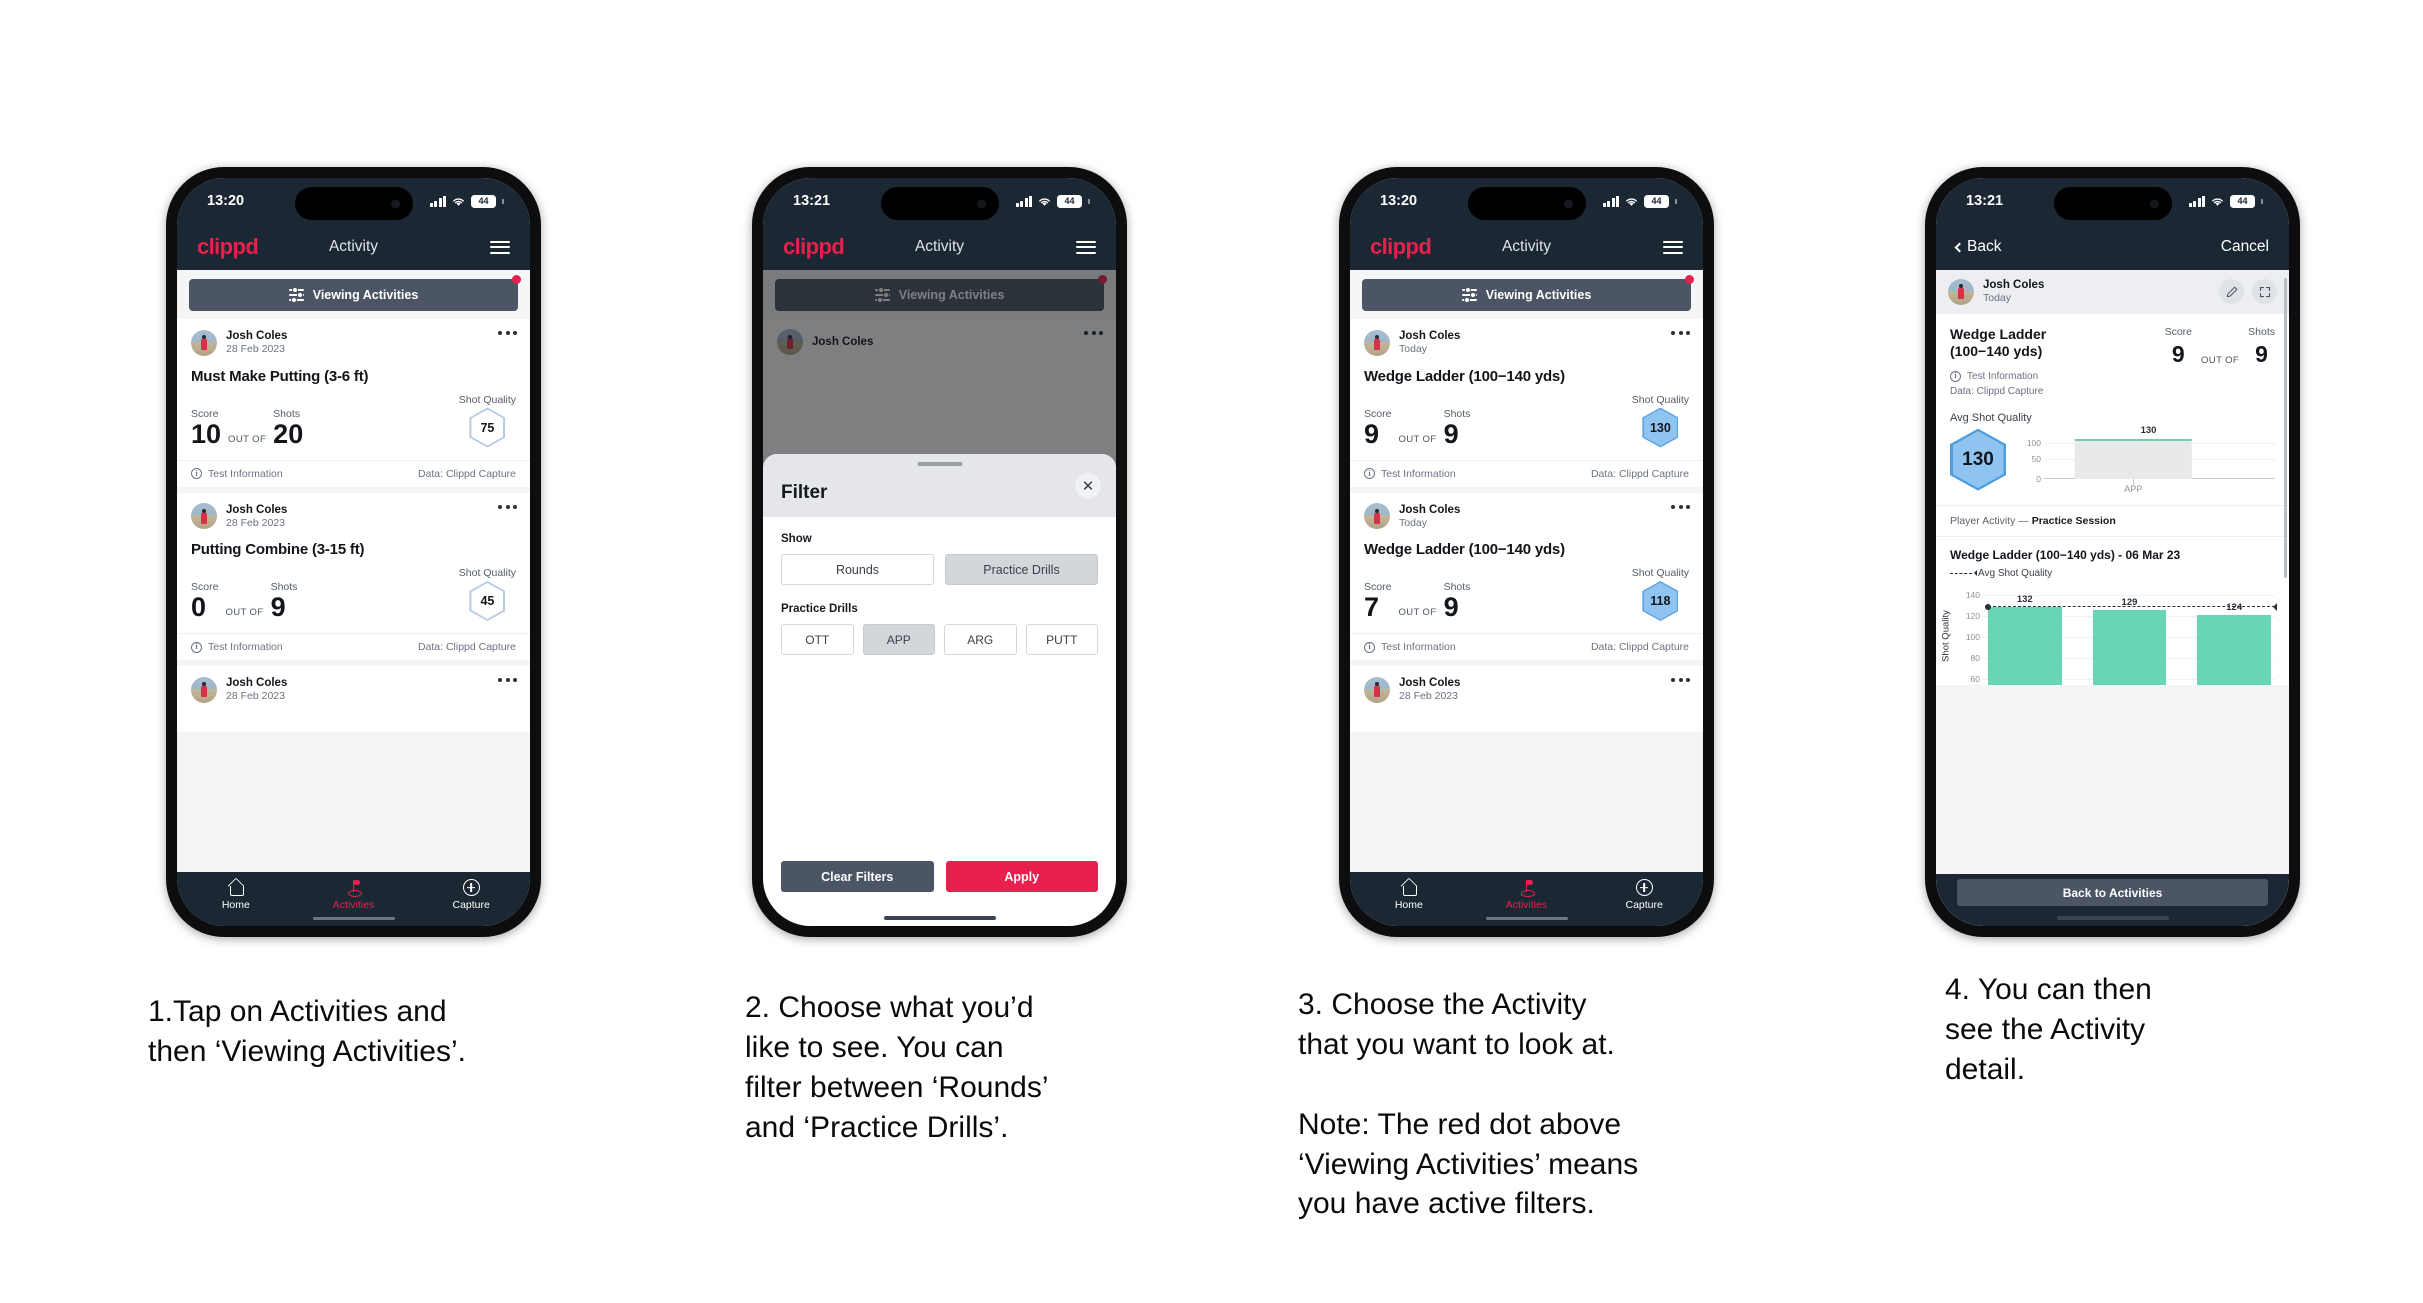 This screenshot has height=1303, width=2423. I want to click on filter-option-rounds: Rounds, so click(857, 569).